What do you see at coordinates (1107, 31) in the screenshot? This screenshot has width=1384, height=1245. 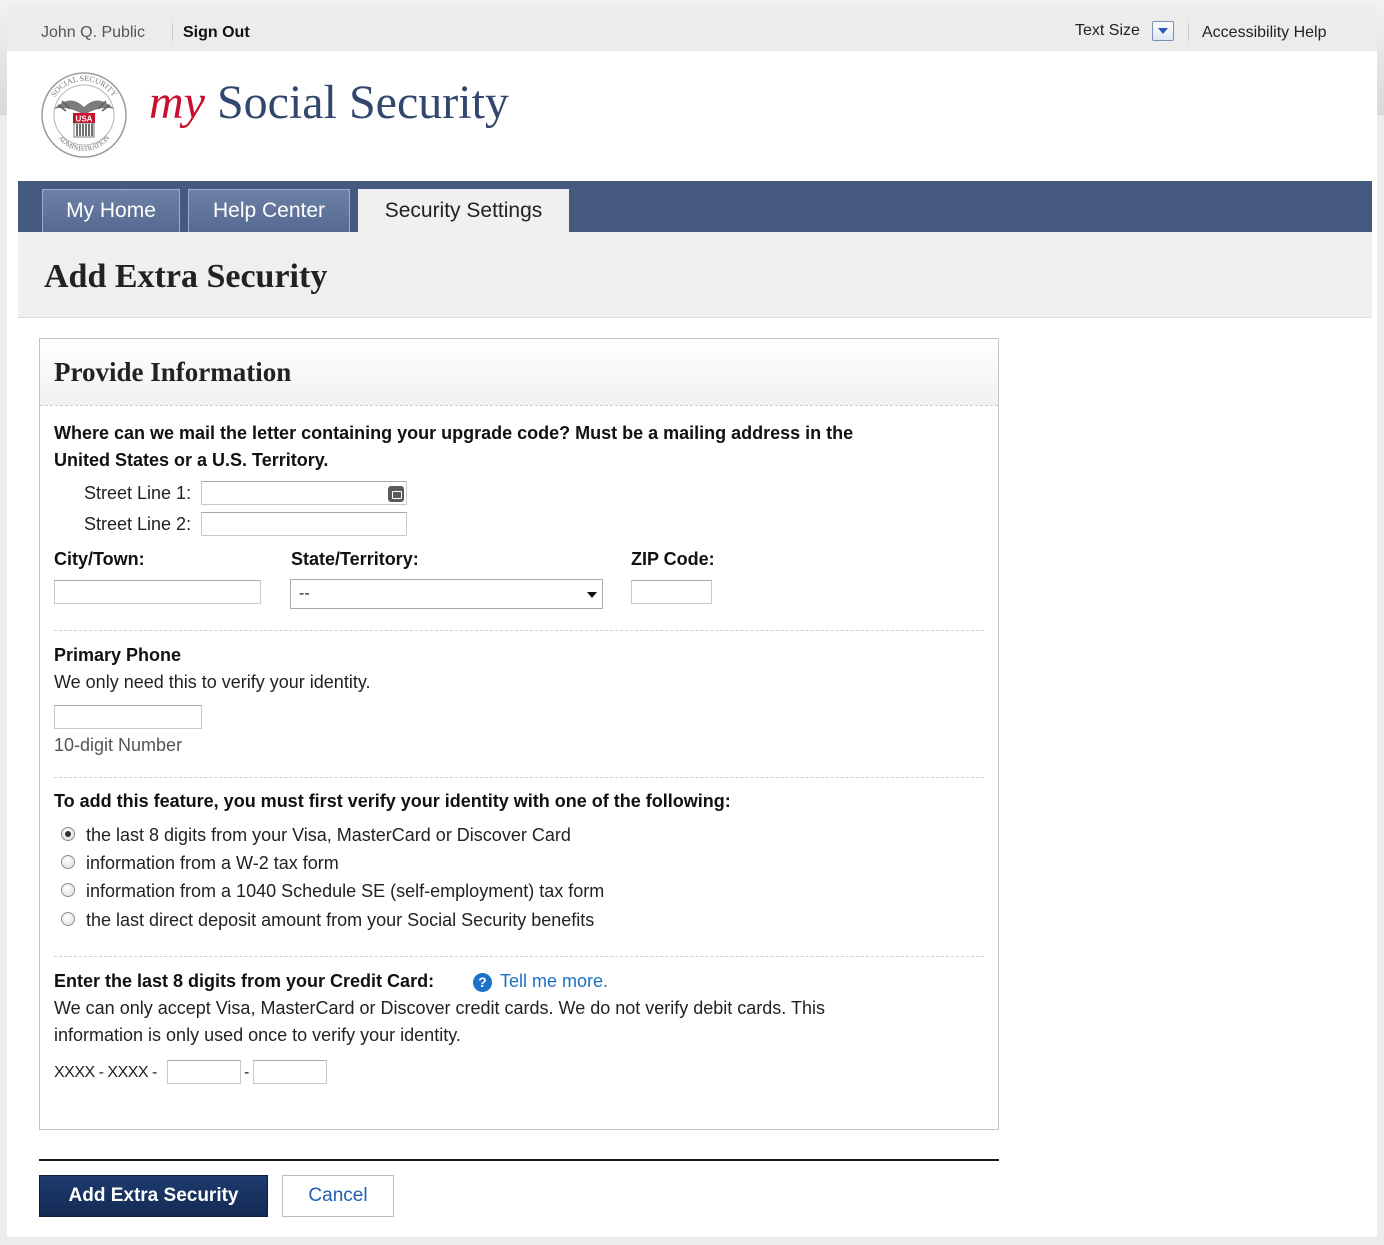 I see `text-size-label: Text Size` at bounding box center [1107, 31].